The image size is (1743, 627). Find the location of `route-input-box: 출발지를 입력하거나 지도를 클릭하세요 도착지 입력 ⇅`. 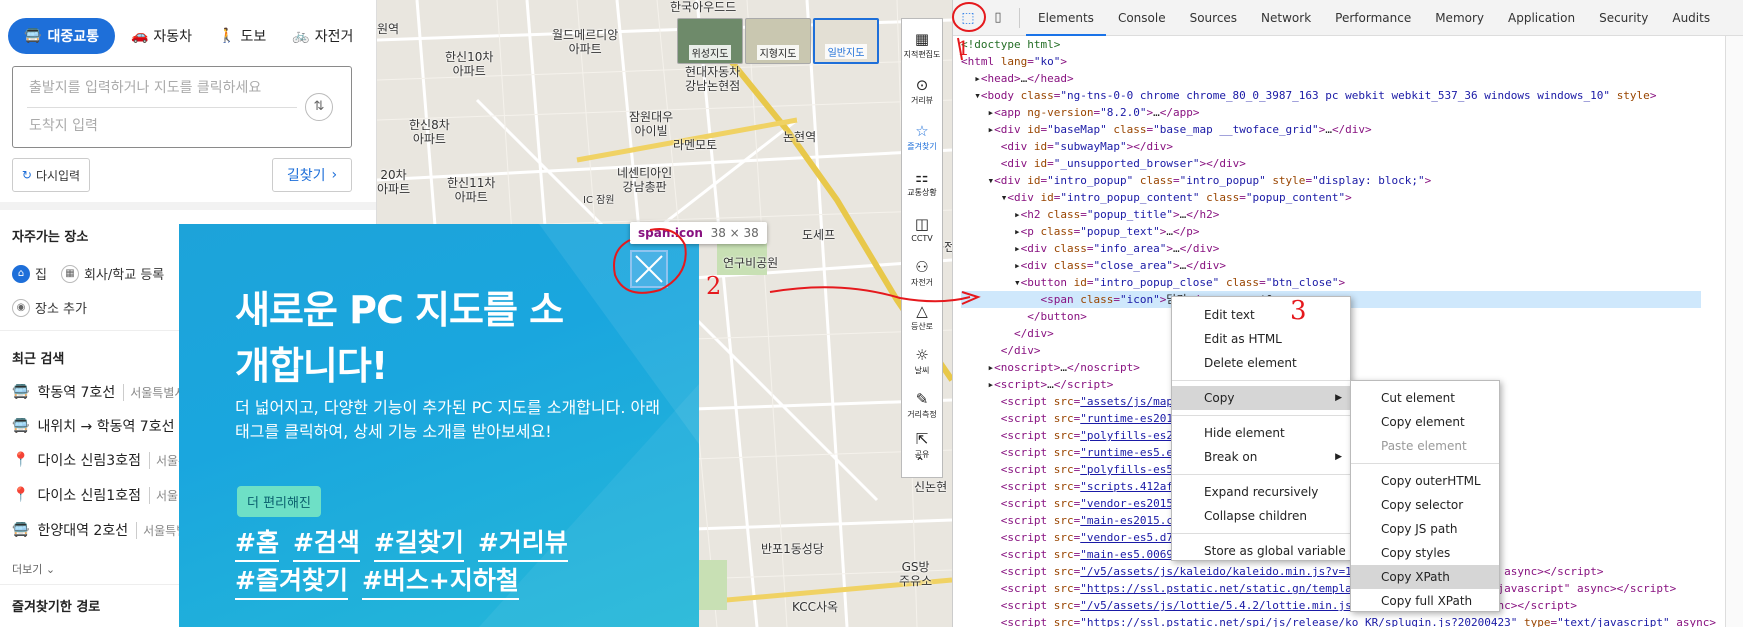

route-input-box: 출발지를 입력하거나 지도를 클릭하세요 도착지 입력 ⇅ is located at coordinates (182, 107).